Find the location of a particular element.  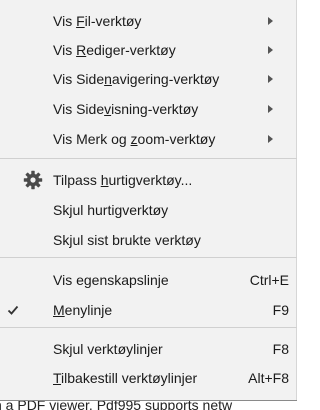

menu-item-hide-toolbars: Skjul verktøylinjer F8 is located at coordinates (148, 348).